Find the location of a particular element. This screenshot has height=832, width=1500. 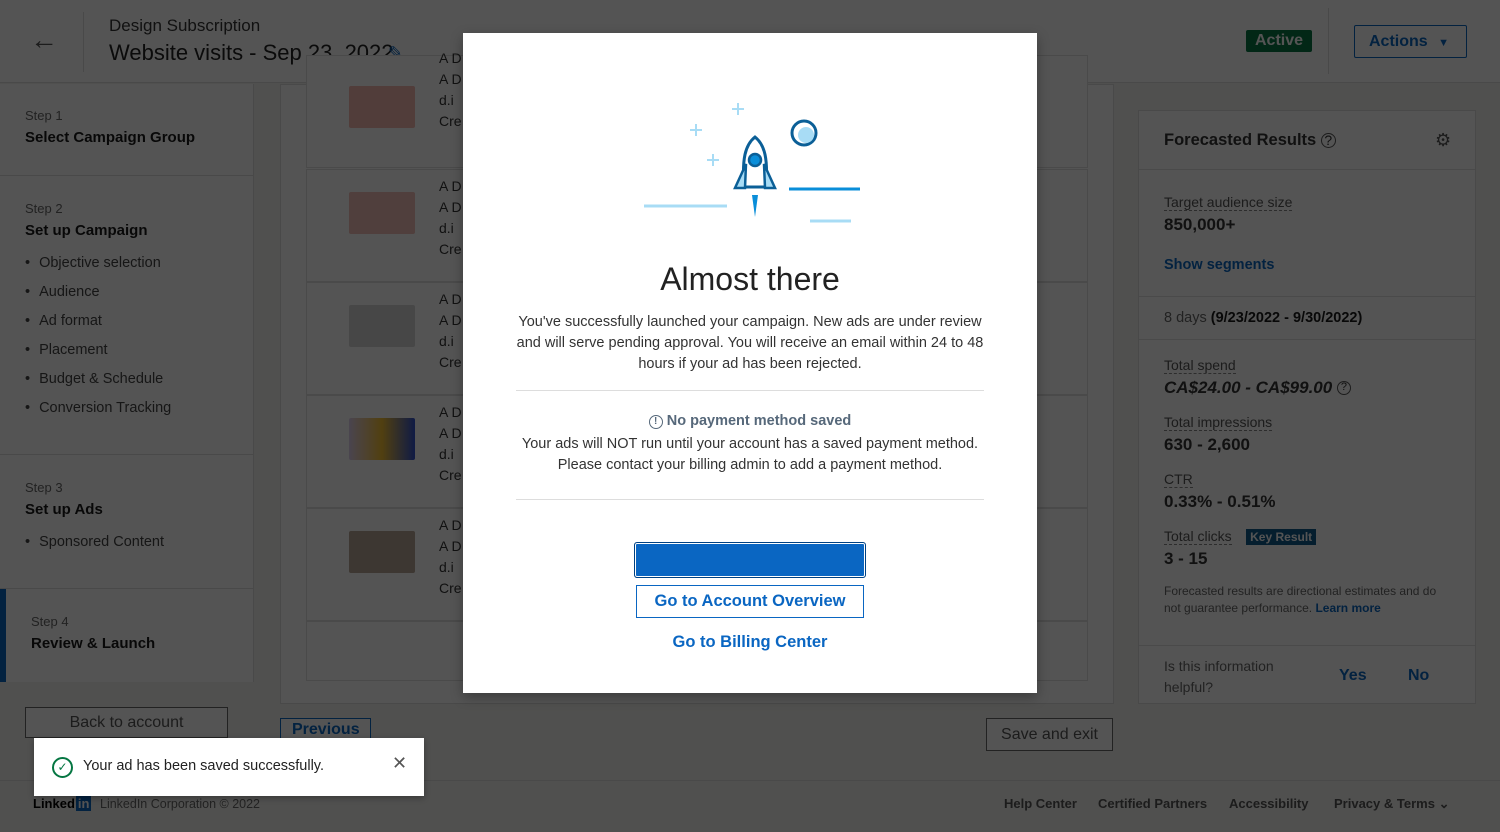

save-and-exit-button: Save and exit is located at coordinates (1049, 734).